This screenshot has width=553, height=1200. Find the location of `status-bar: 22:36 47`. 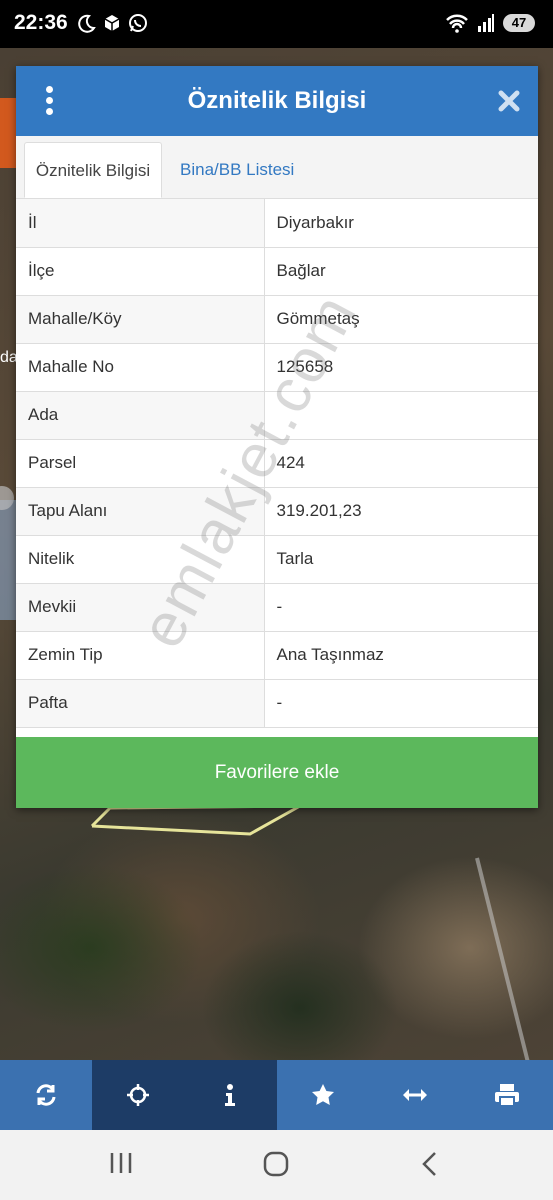

status-bar: 22:36 47 is located at coordinates (276, 24).